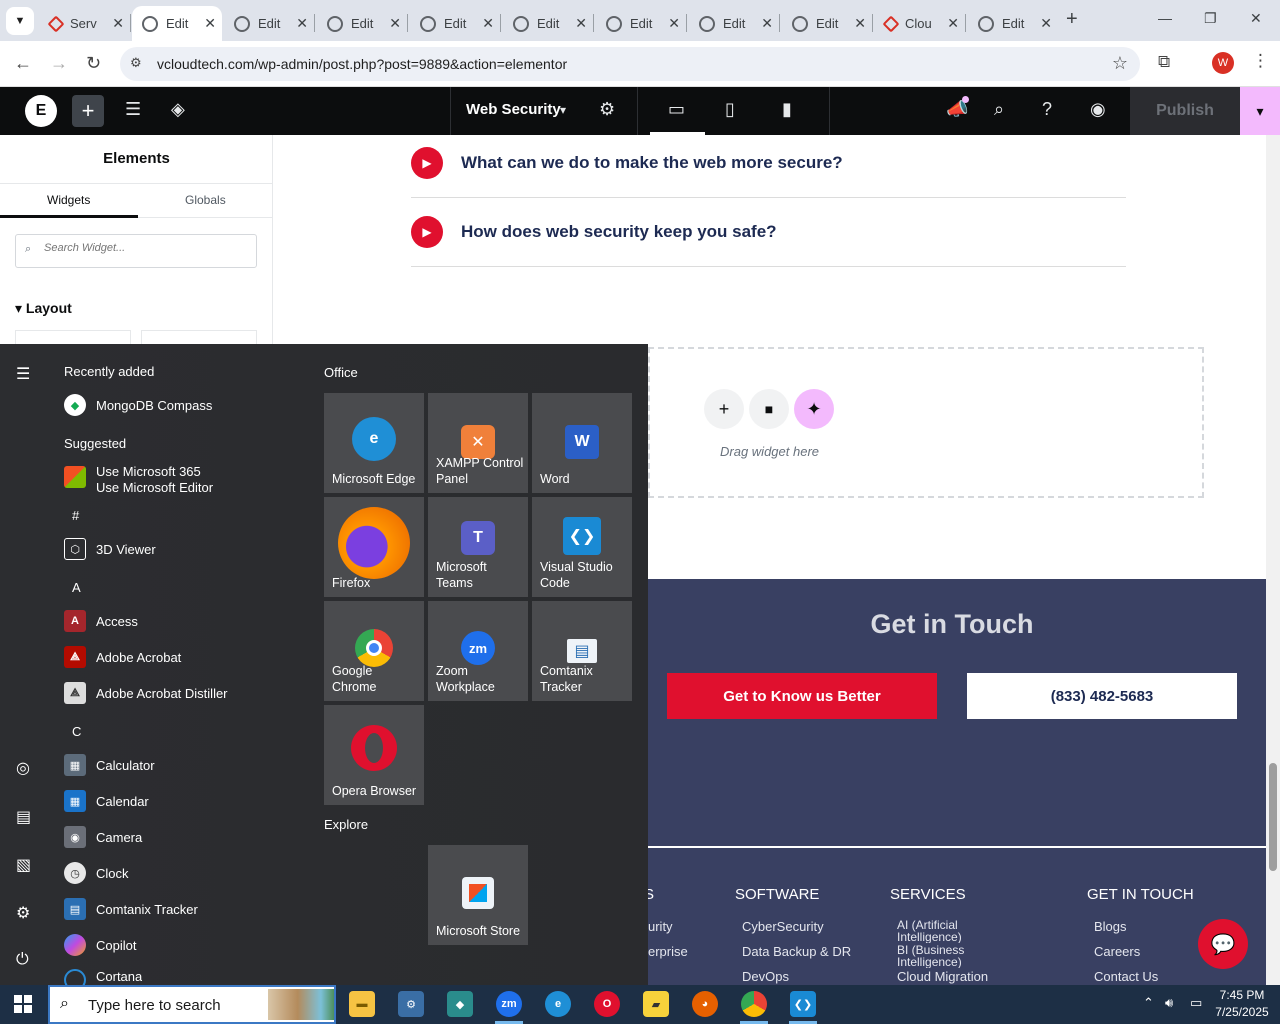 This screenshot has height=1024, width=1280. I want to click on site-info-icon: ⚙, so click(136, 63).